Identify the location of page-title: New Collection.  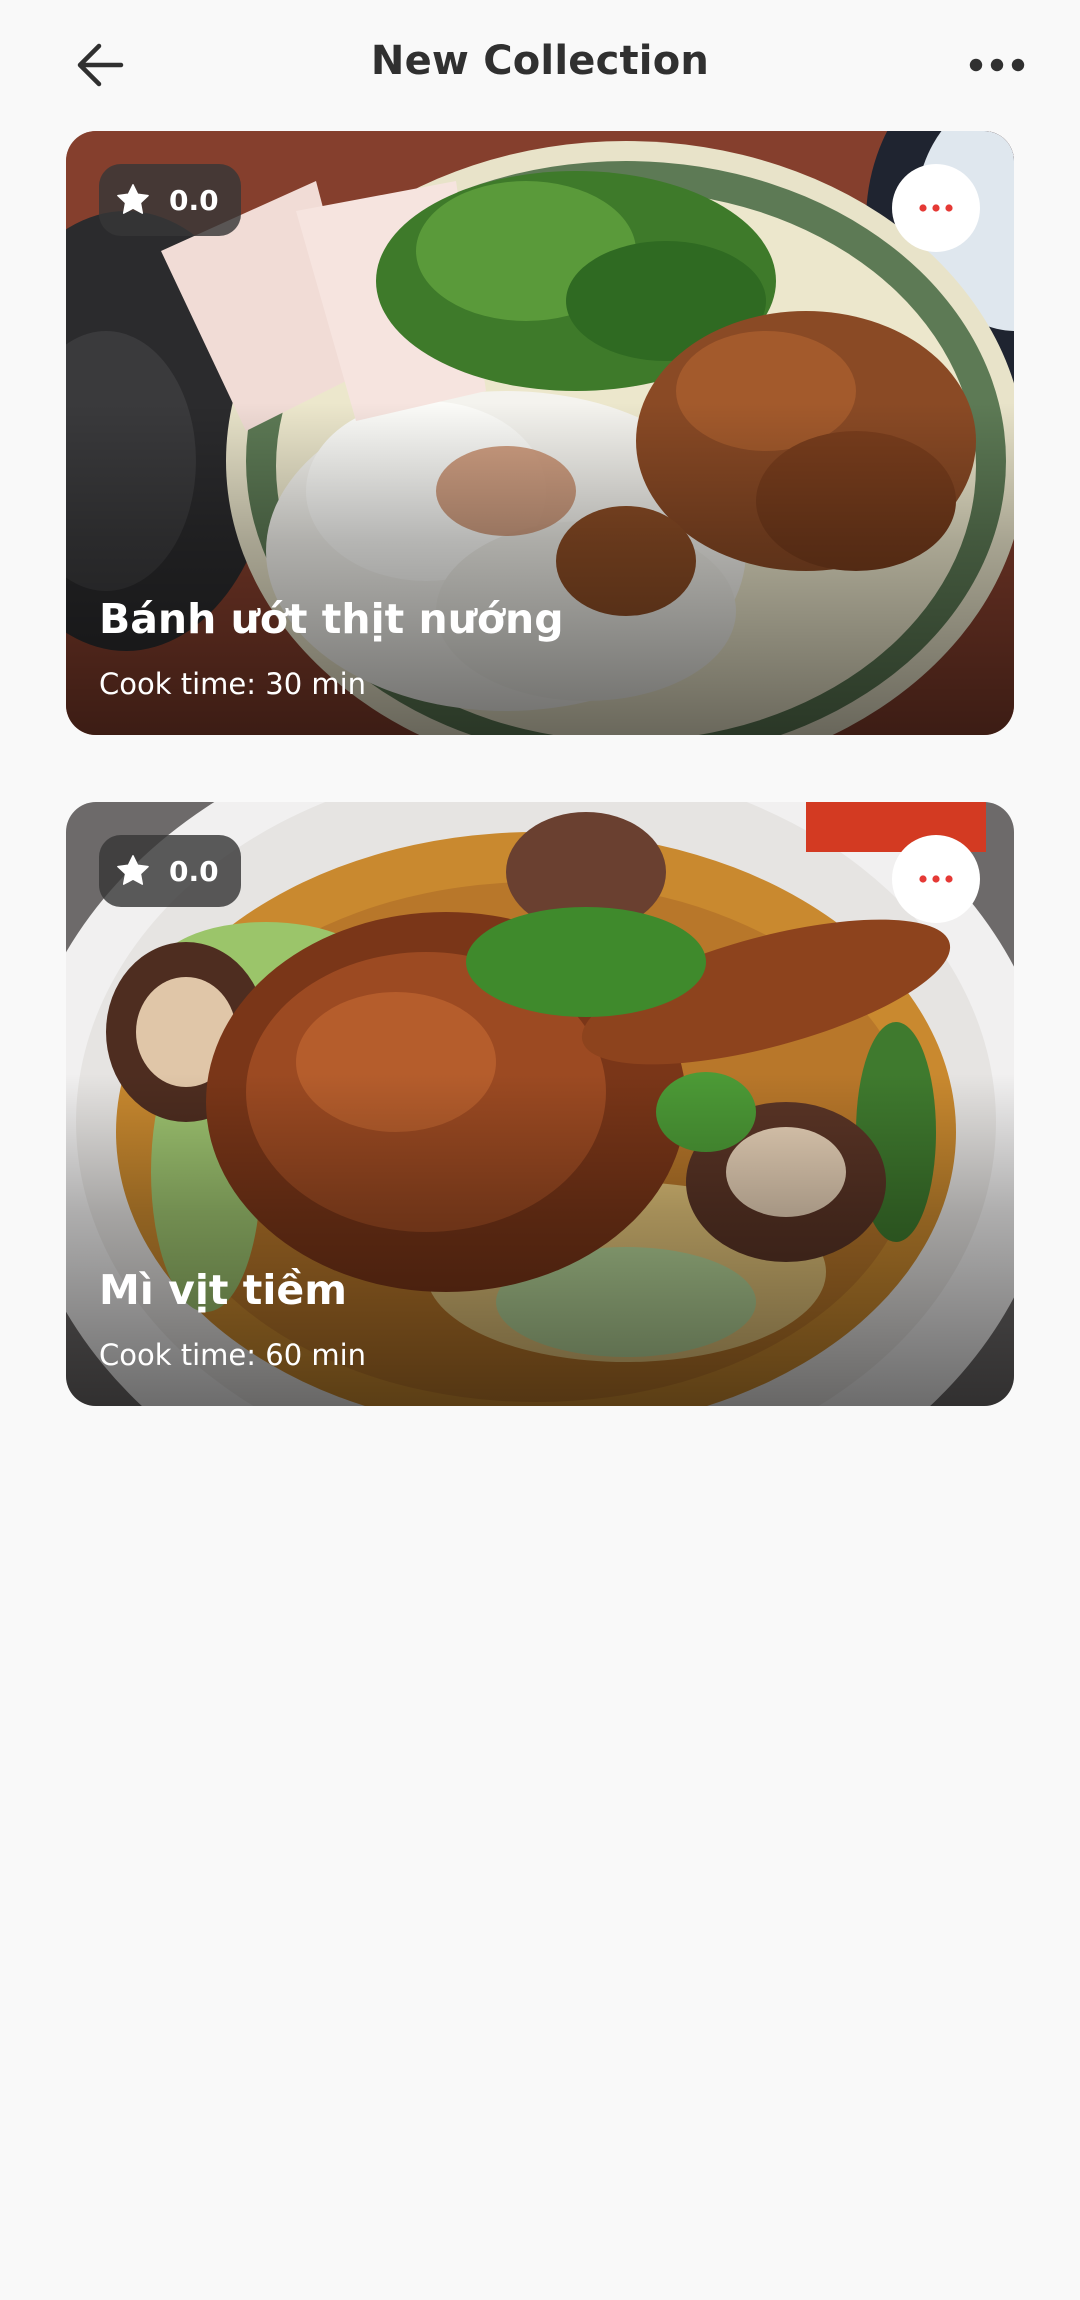
(540, 61).